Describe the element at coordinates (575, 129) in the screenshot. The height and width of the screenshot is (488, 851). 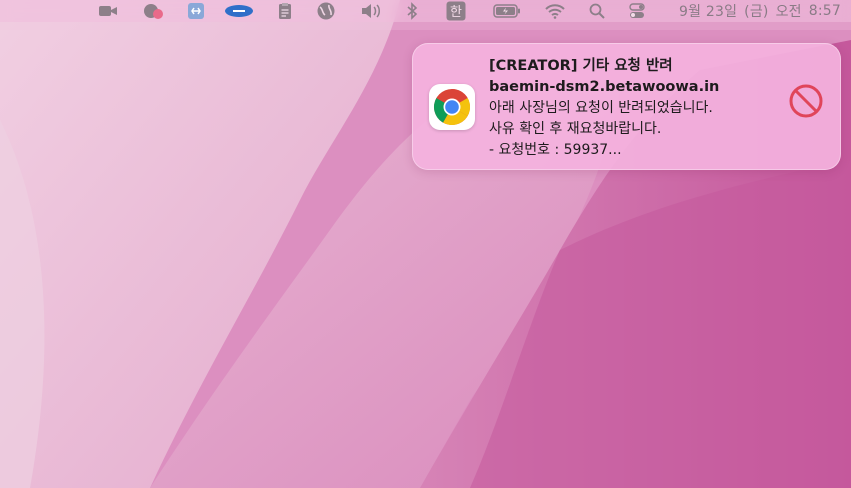
I see `notification-body-line: 사유 확인 후 재요청바랍니다.` at that location.